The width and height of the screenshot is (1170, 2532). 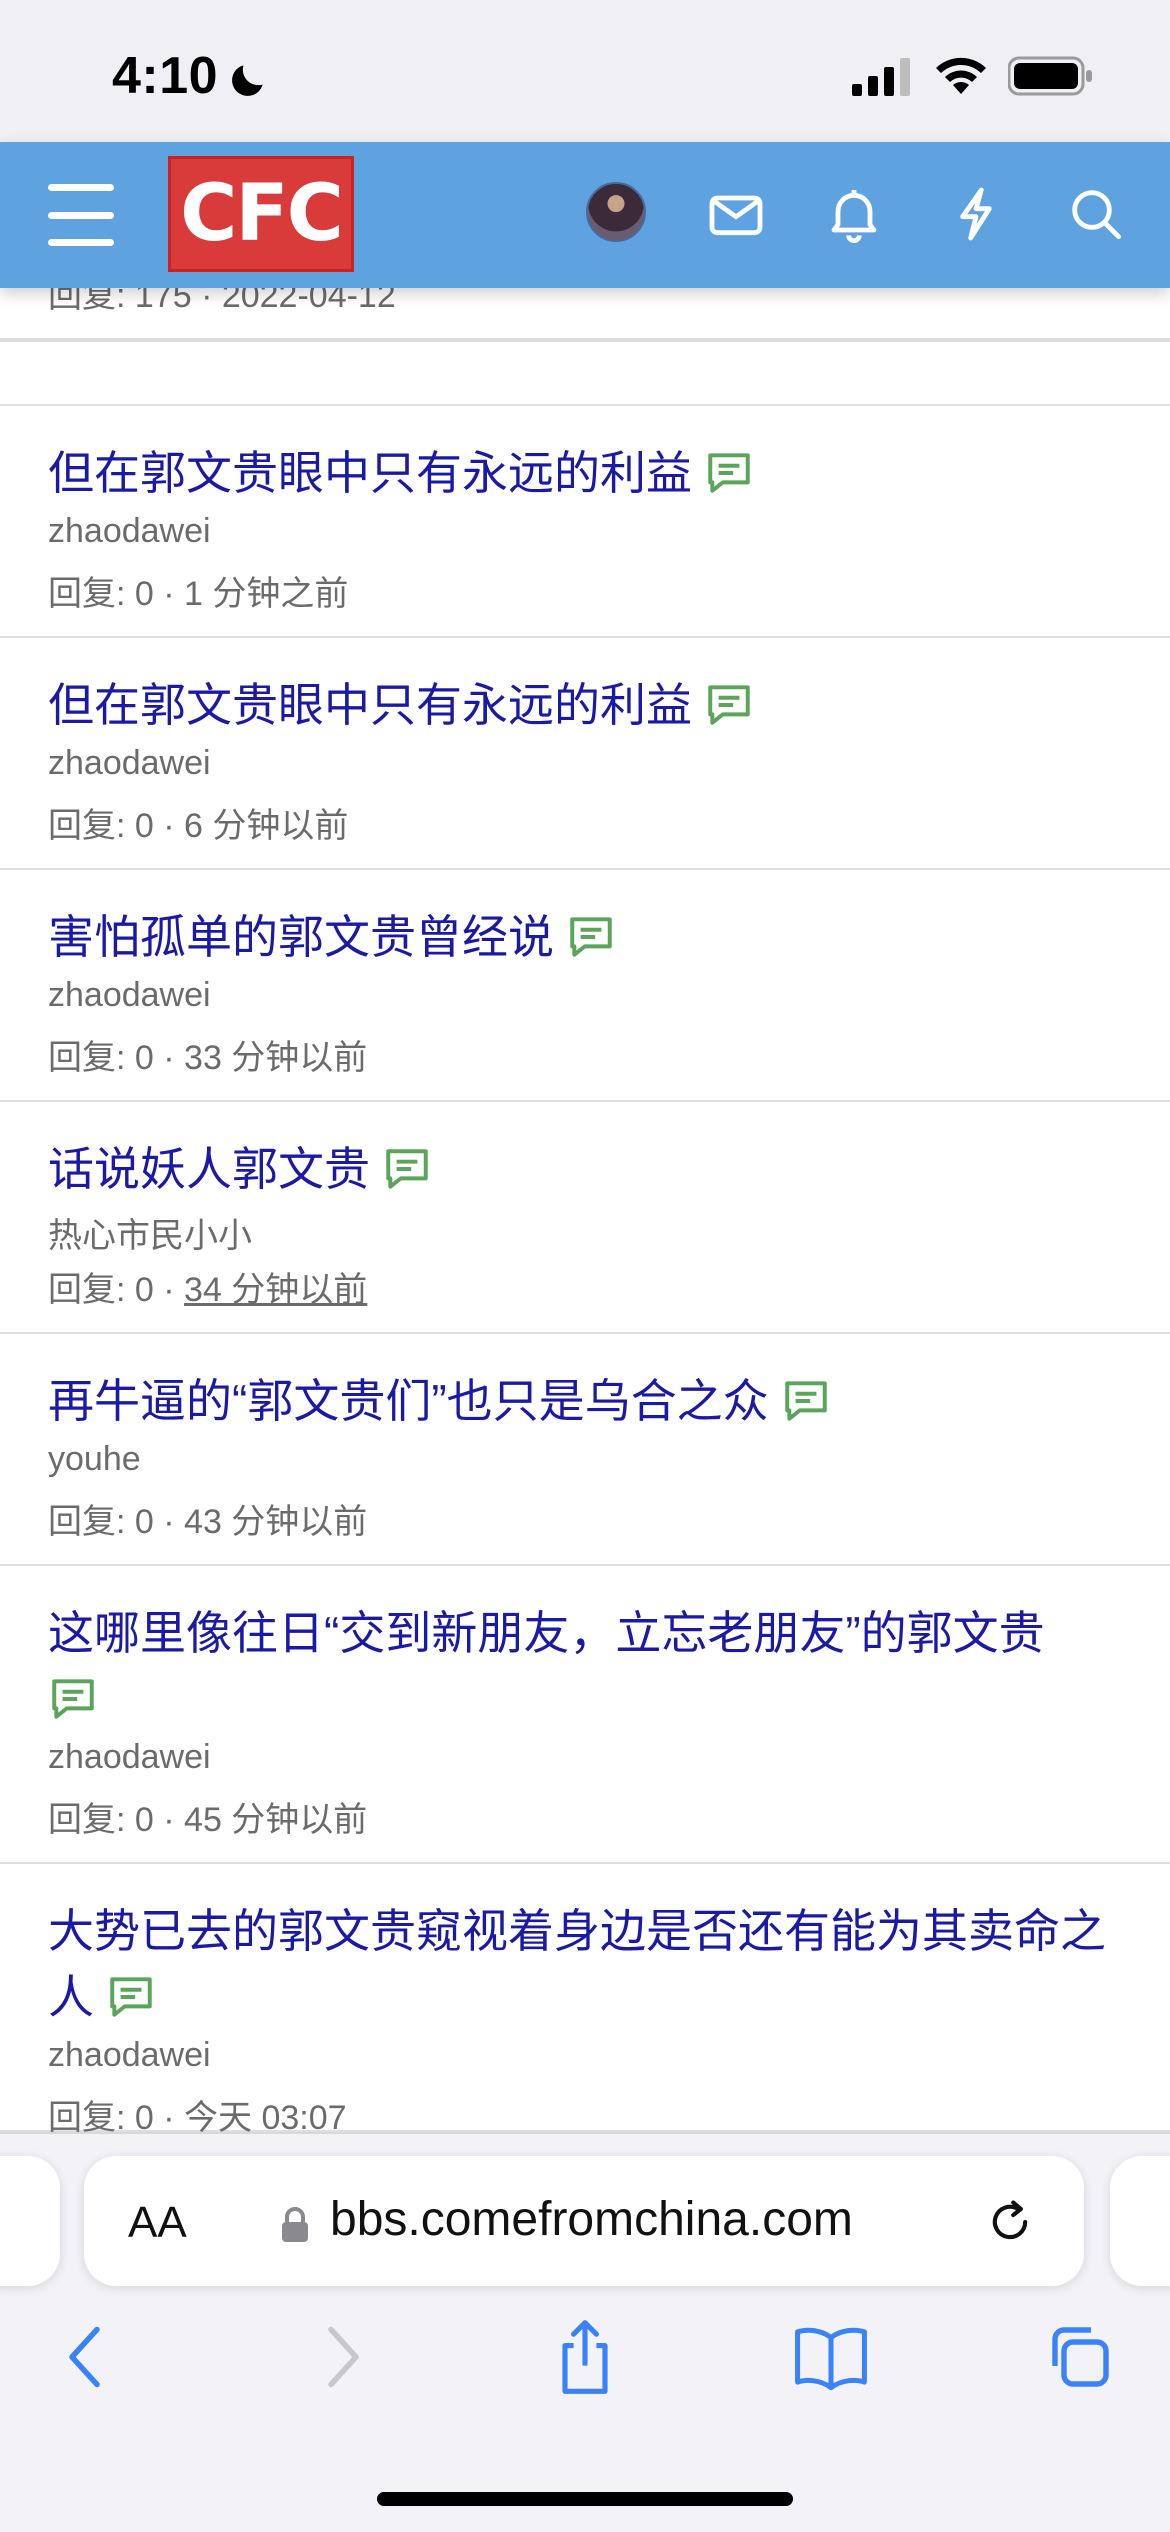 I want to click on share-icon, so click(x=585, y=2357).